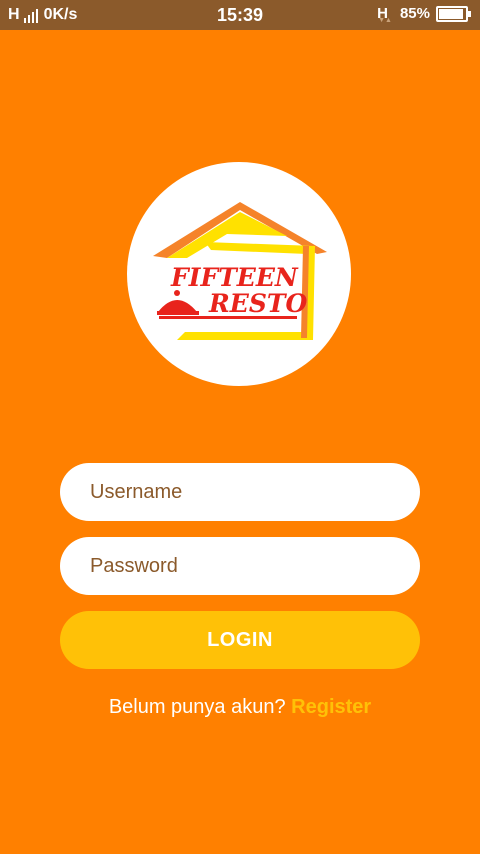 This screenshot has height=854, width=480. I want to click on battery-icon, so click(453, 13).